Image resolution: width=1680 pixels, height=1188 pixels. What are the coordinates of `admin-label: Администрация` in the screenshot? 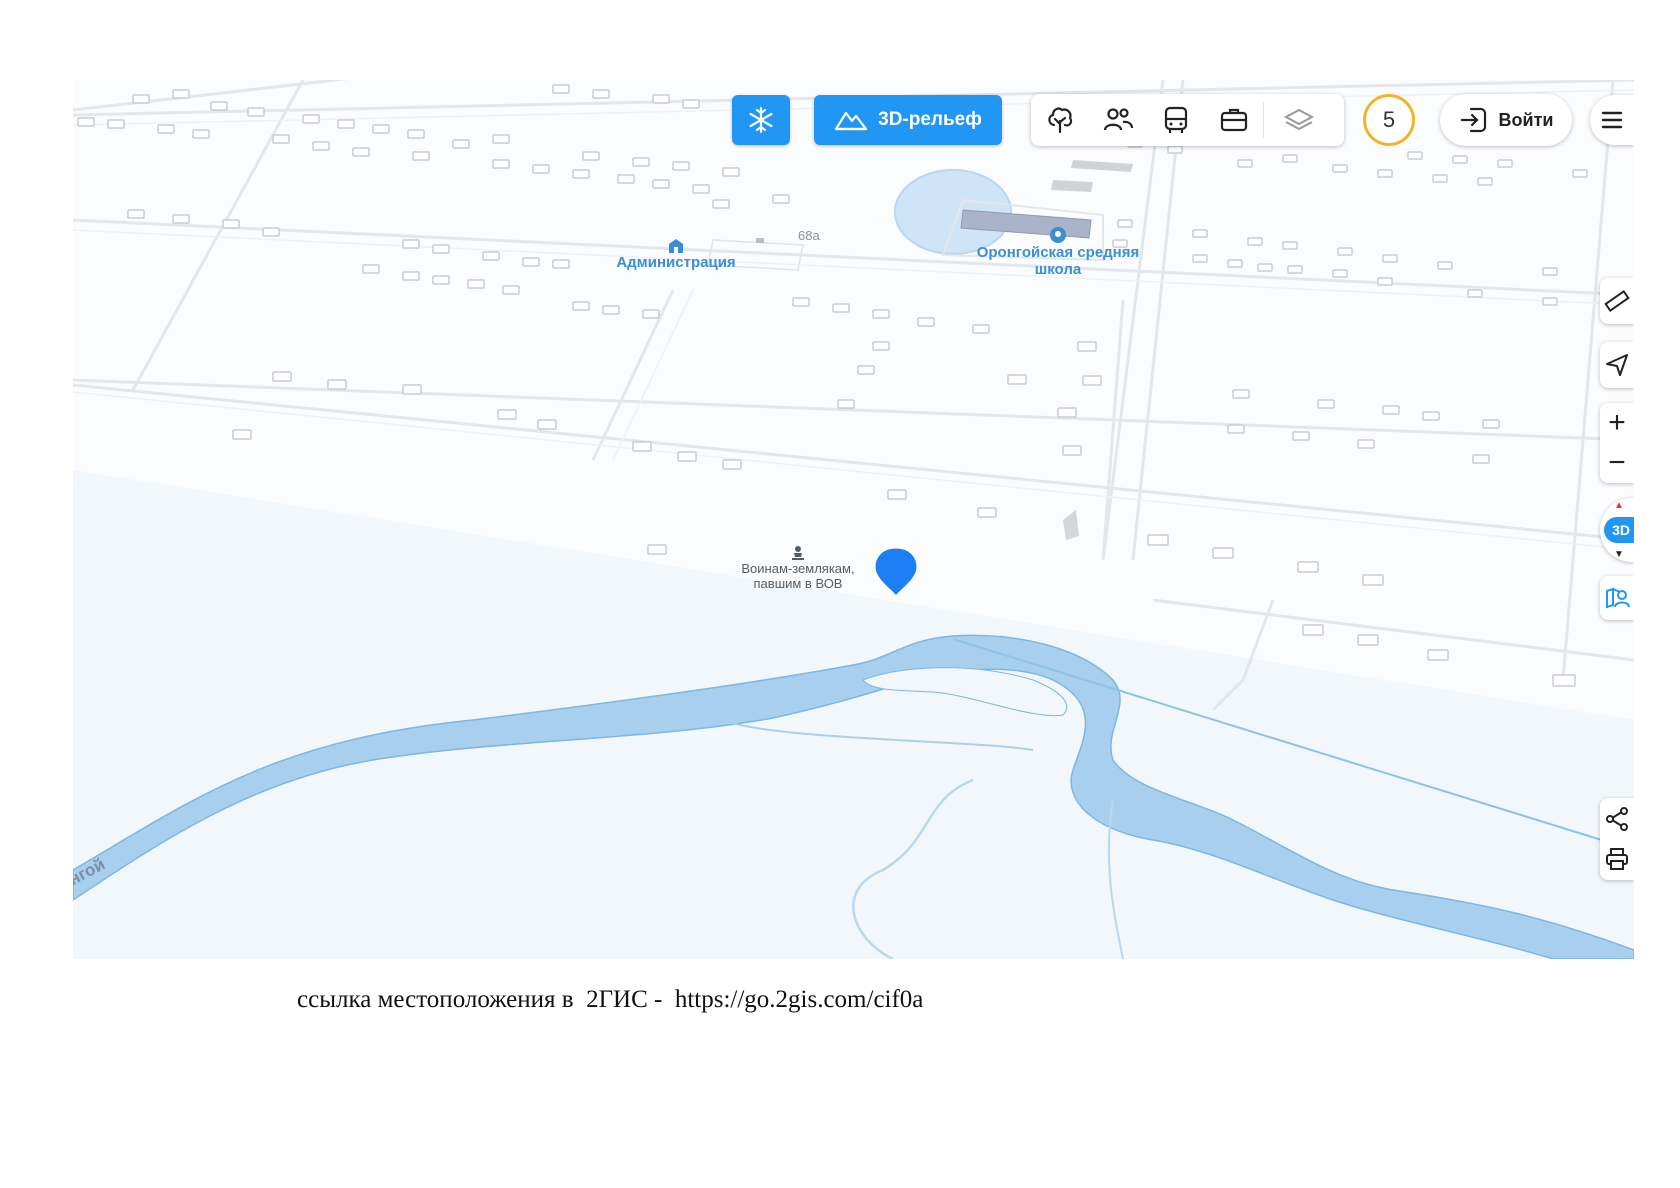 It's located at (676, 262).